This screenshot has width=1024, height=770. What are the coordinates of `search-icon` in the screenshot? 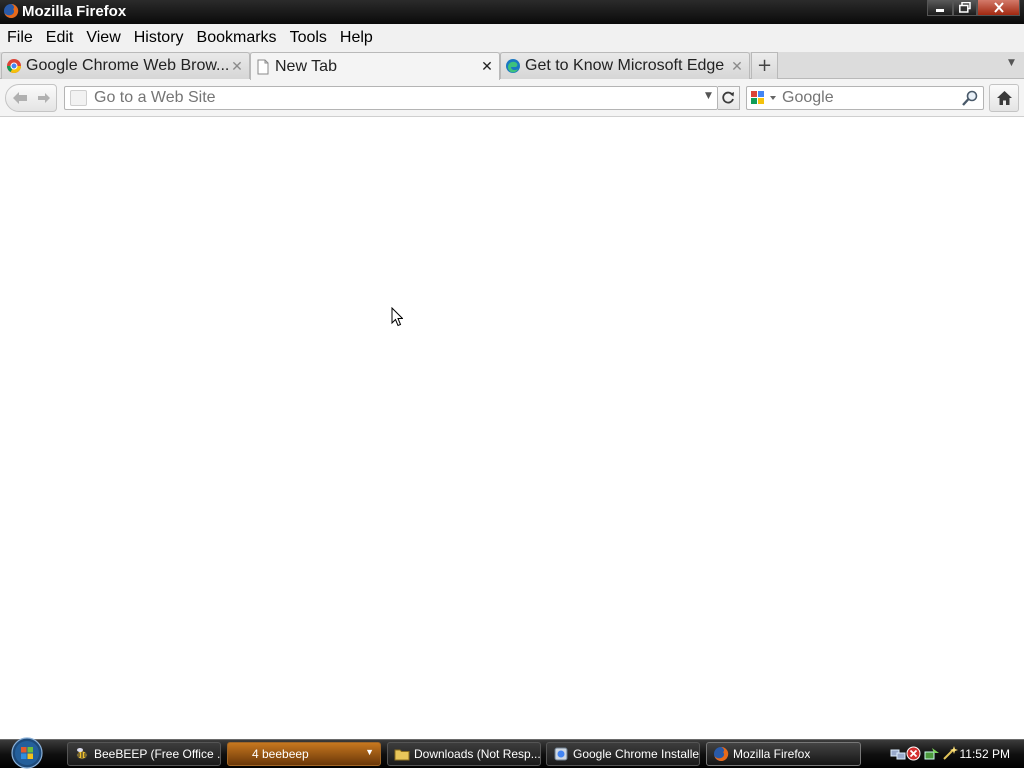 It's located at (970, 98).